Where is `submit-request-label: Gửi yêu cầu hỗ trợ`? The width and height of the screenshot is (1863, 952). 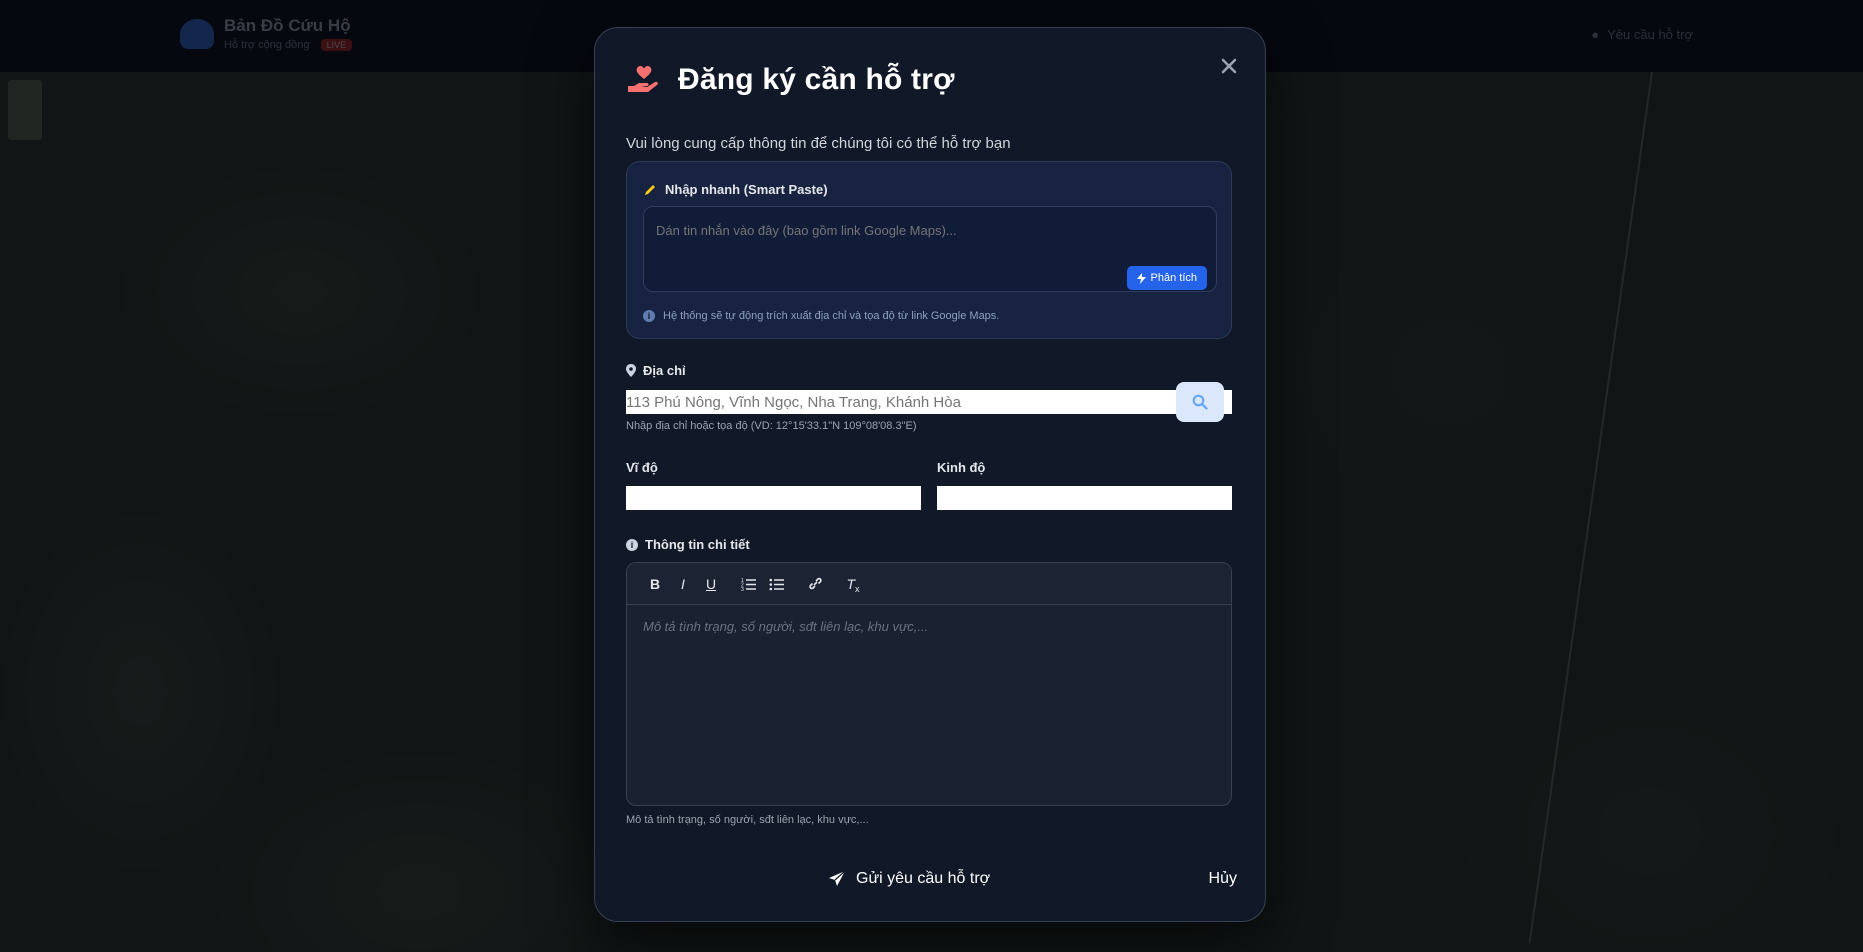
submit-request-label: Gửi yêu cầu hỗ trợ is located at coordinates (923, 878).